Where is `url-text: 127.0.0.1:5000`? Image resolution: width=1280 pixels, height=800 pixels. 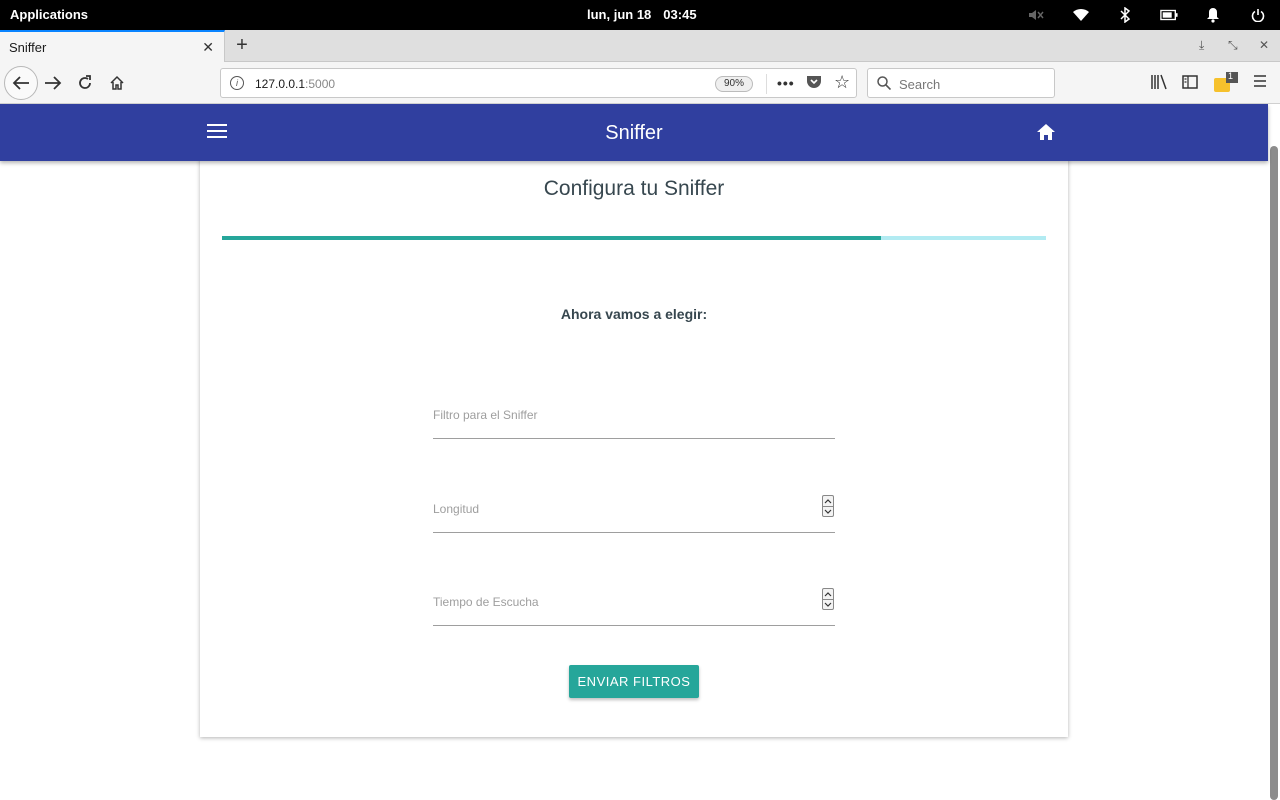 url-text: 127.0.0.1:5000 is located at coordinates (295, 84).